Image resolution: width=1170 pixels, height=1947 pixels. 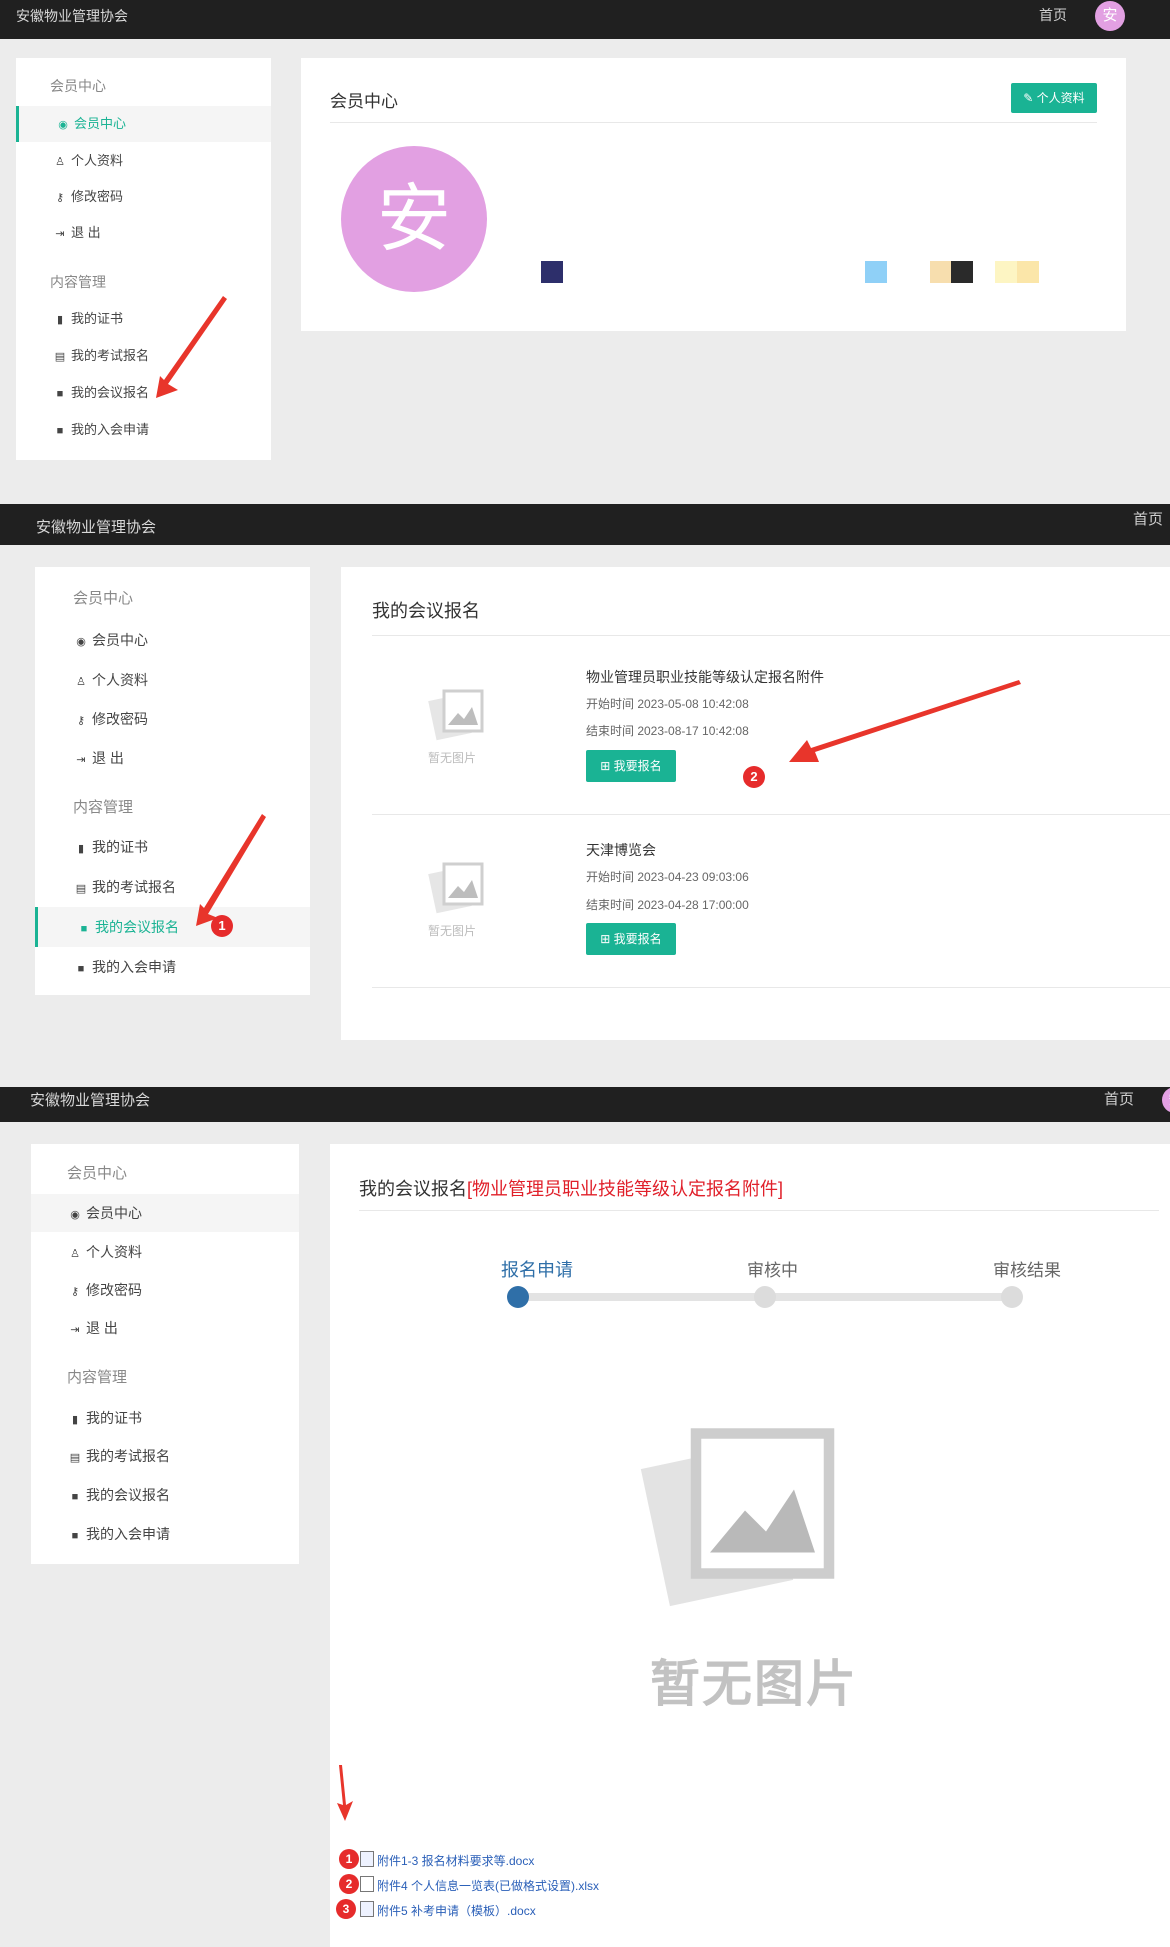 I want to click on divider, so click(x=771, y=987).